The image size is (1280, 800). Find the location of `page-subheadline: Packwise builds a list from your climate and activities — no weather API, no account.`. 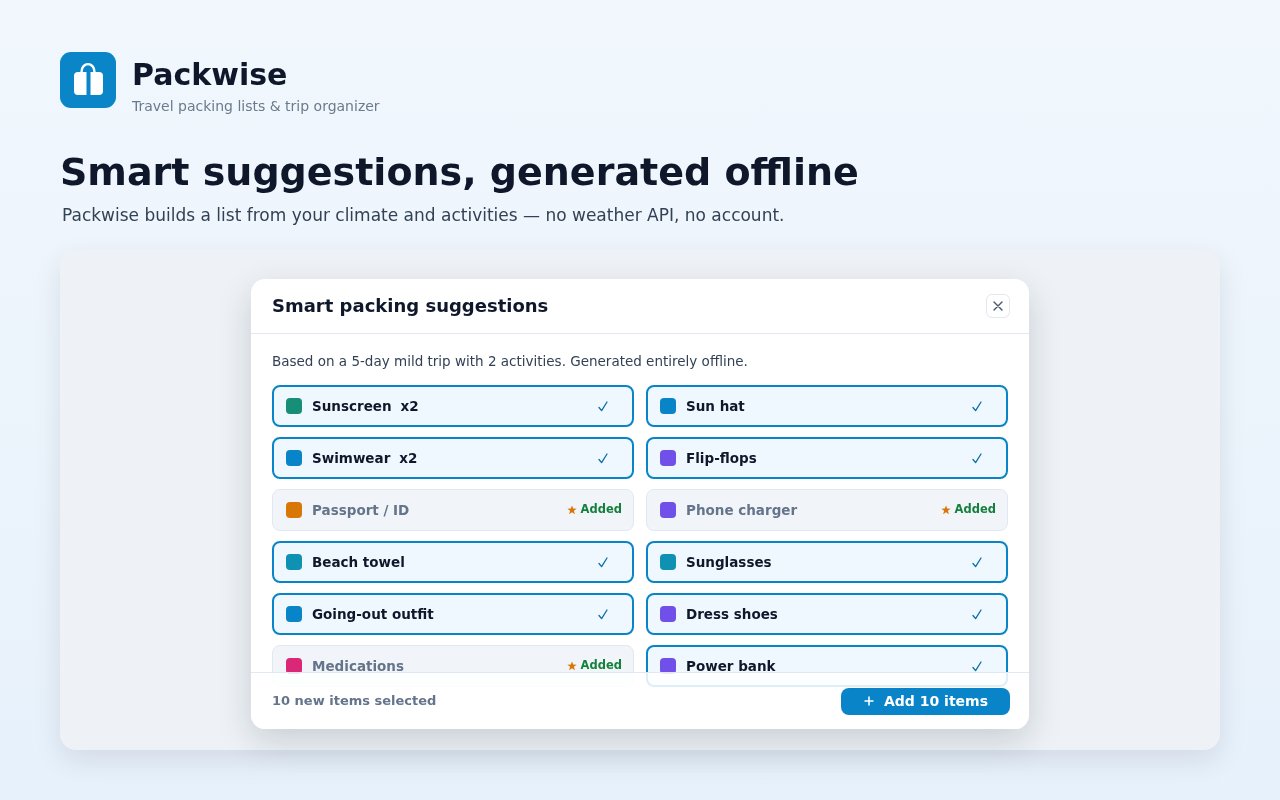

page-subheadline: Packwise builds a list from your climate and activities — no weather API, no account. is located at coordinates (424, 215).